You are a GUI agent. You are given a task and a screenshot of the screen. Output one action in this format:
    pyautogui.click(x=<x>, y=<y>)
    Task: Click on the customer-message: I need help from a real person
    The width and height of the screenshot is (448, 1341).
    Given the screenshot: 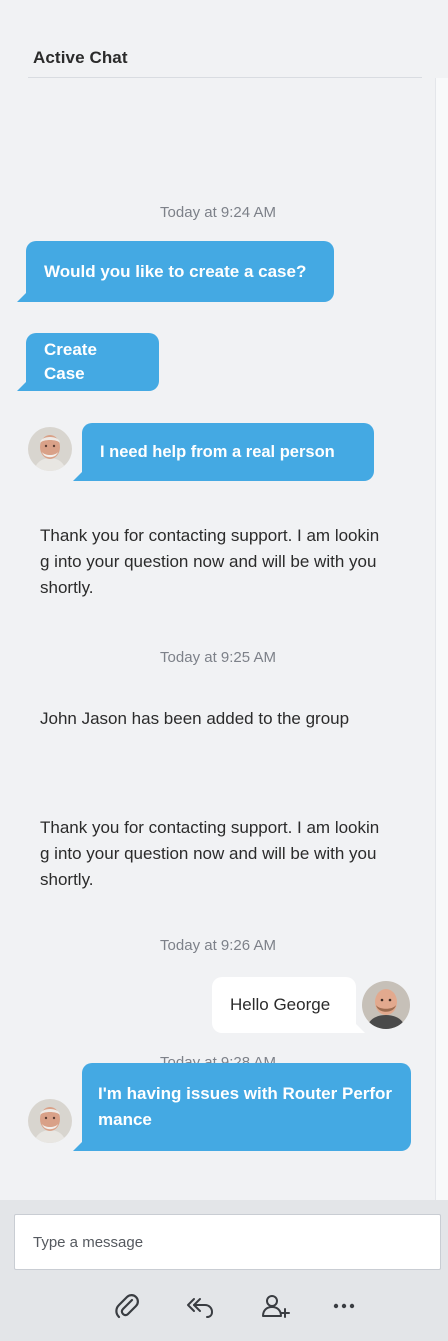 What is the action you would take?
    pyautogui.click(x=223, y=452)
    